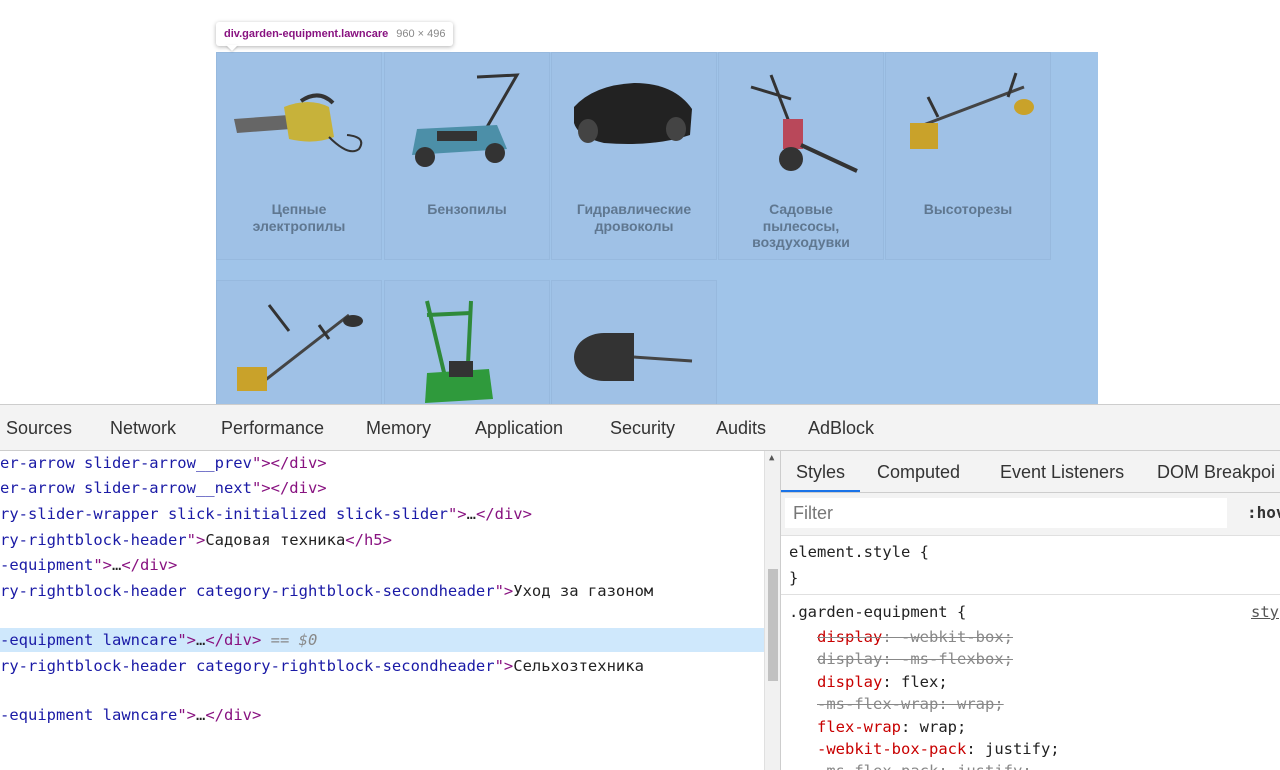 The width and height of the screenshot is (1280, 770). Describe the element at coordinates (143, 427) in the screenshot. I see `tab-network: Network` at that location.